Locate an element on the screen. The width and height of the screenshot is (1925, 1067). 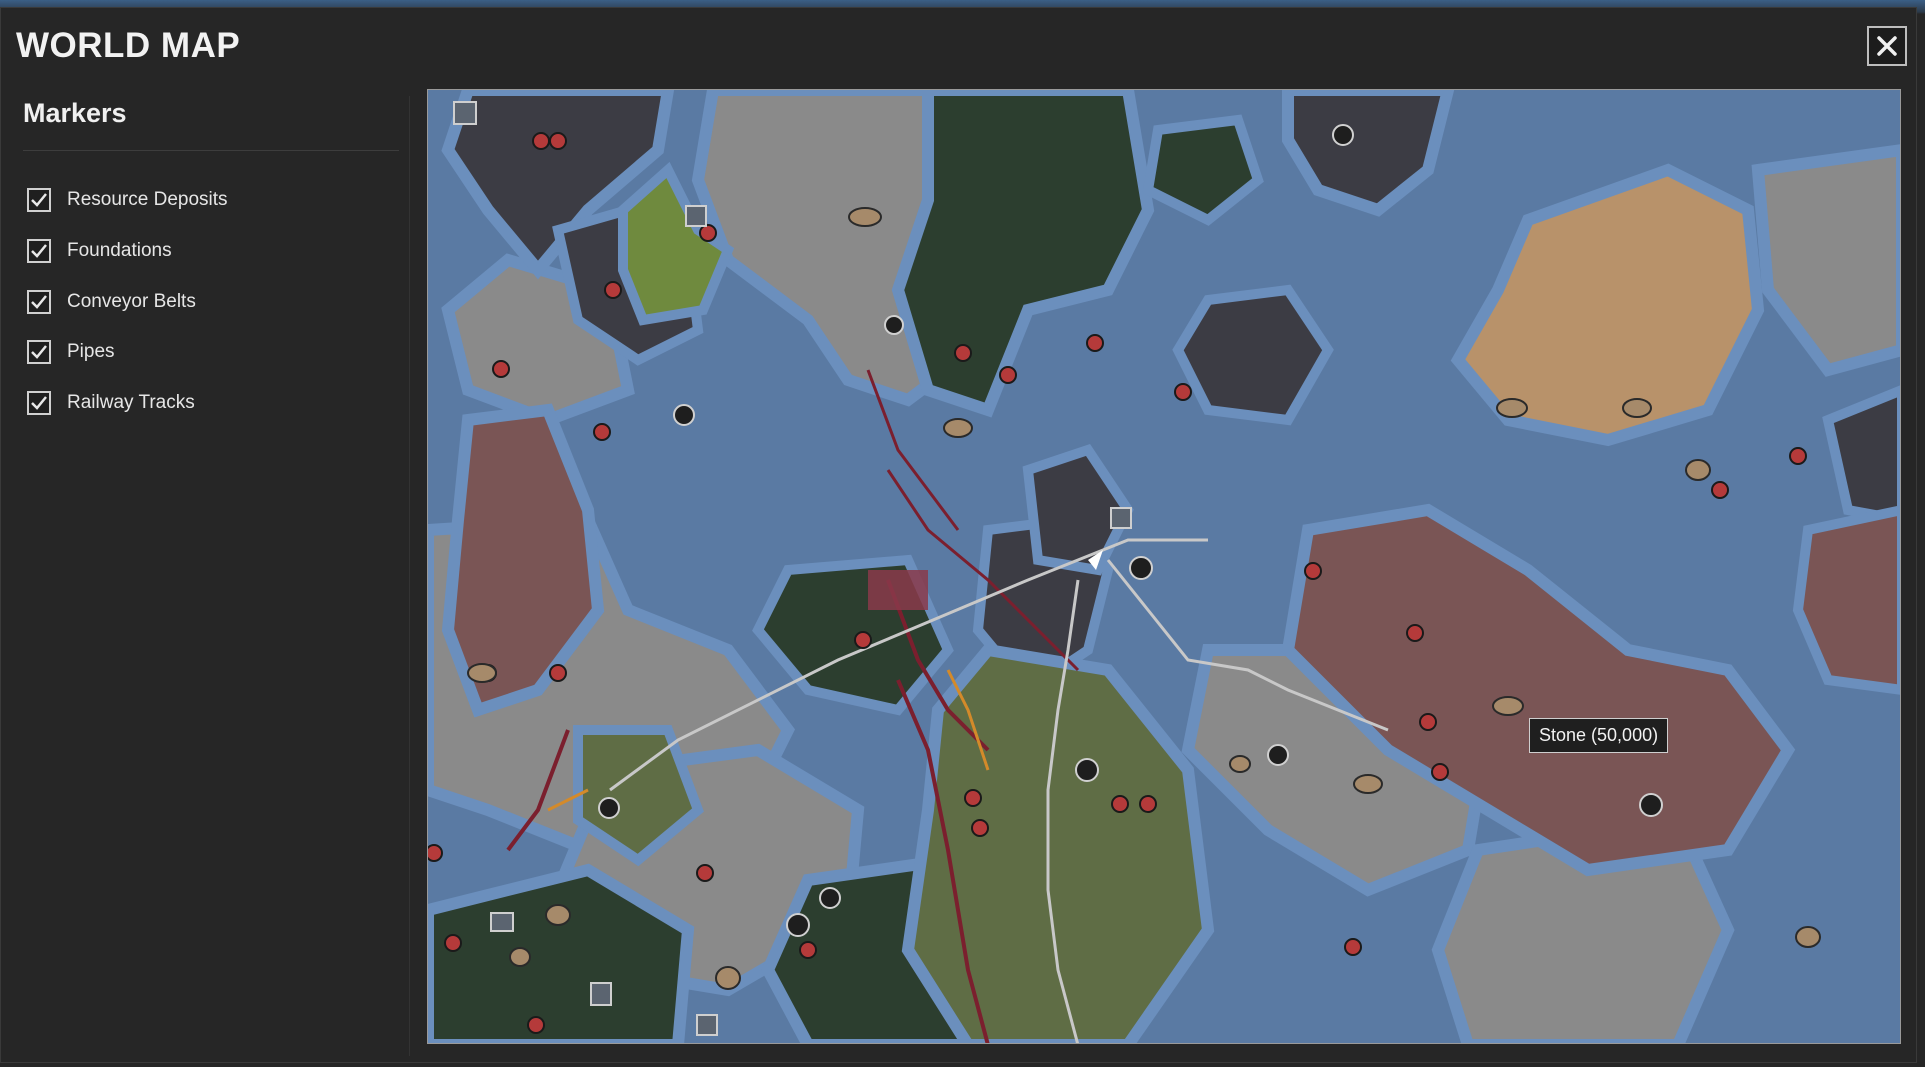
marker-toggle-conveyor-belts: Conveyor Belts is located at coordinates (111, 302).